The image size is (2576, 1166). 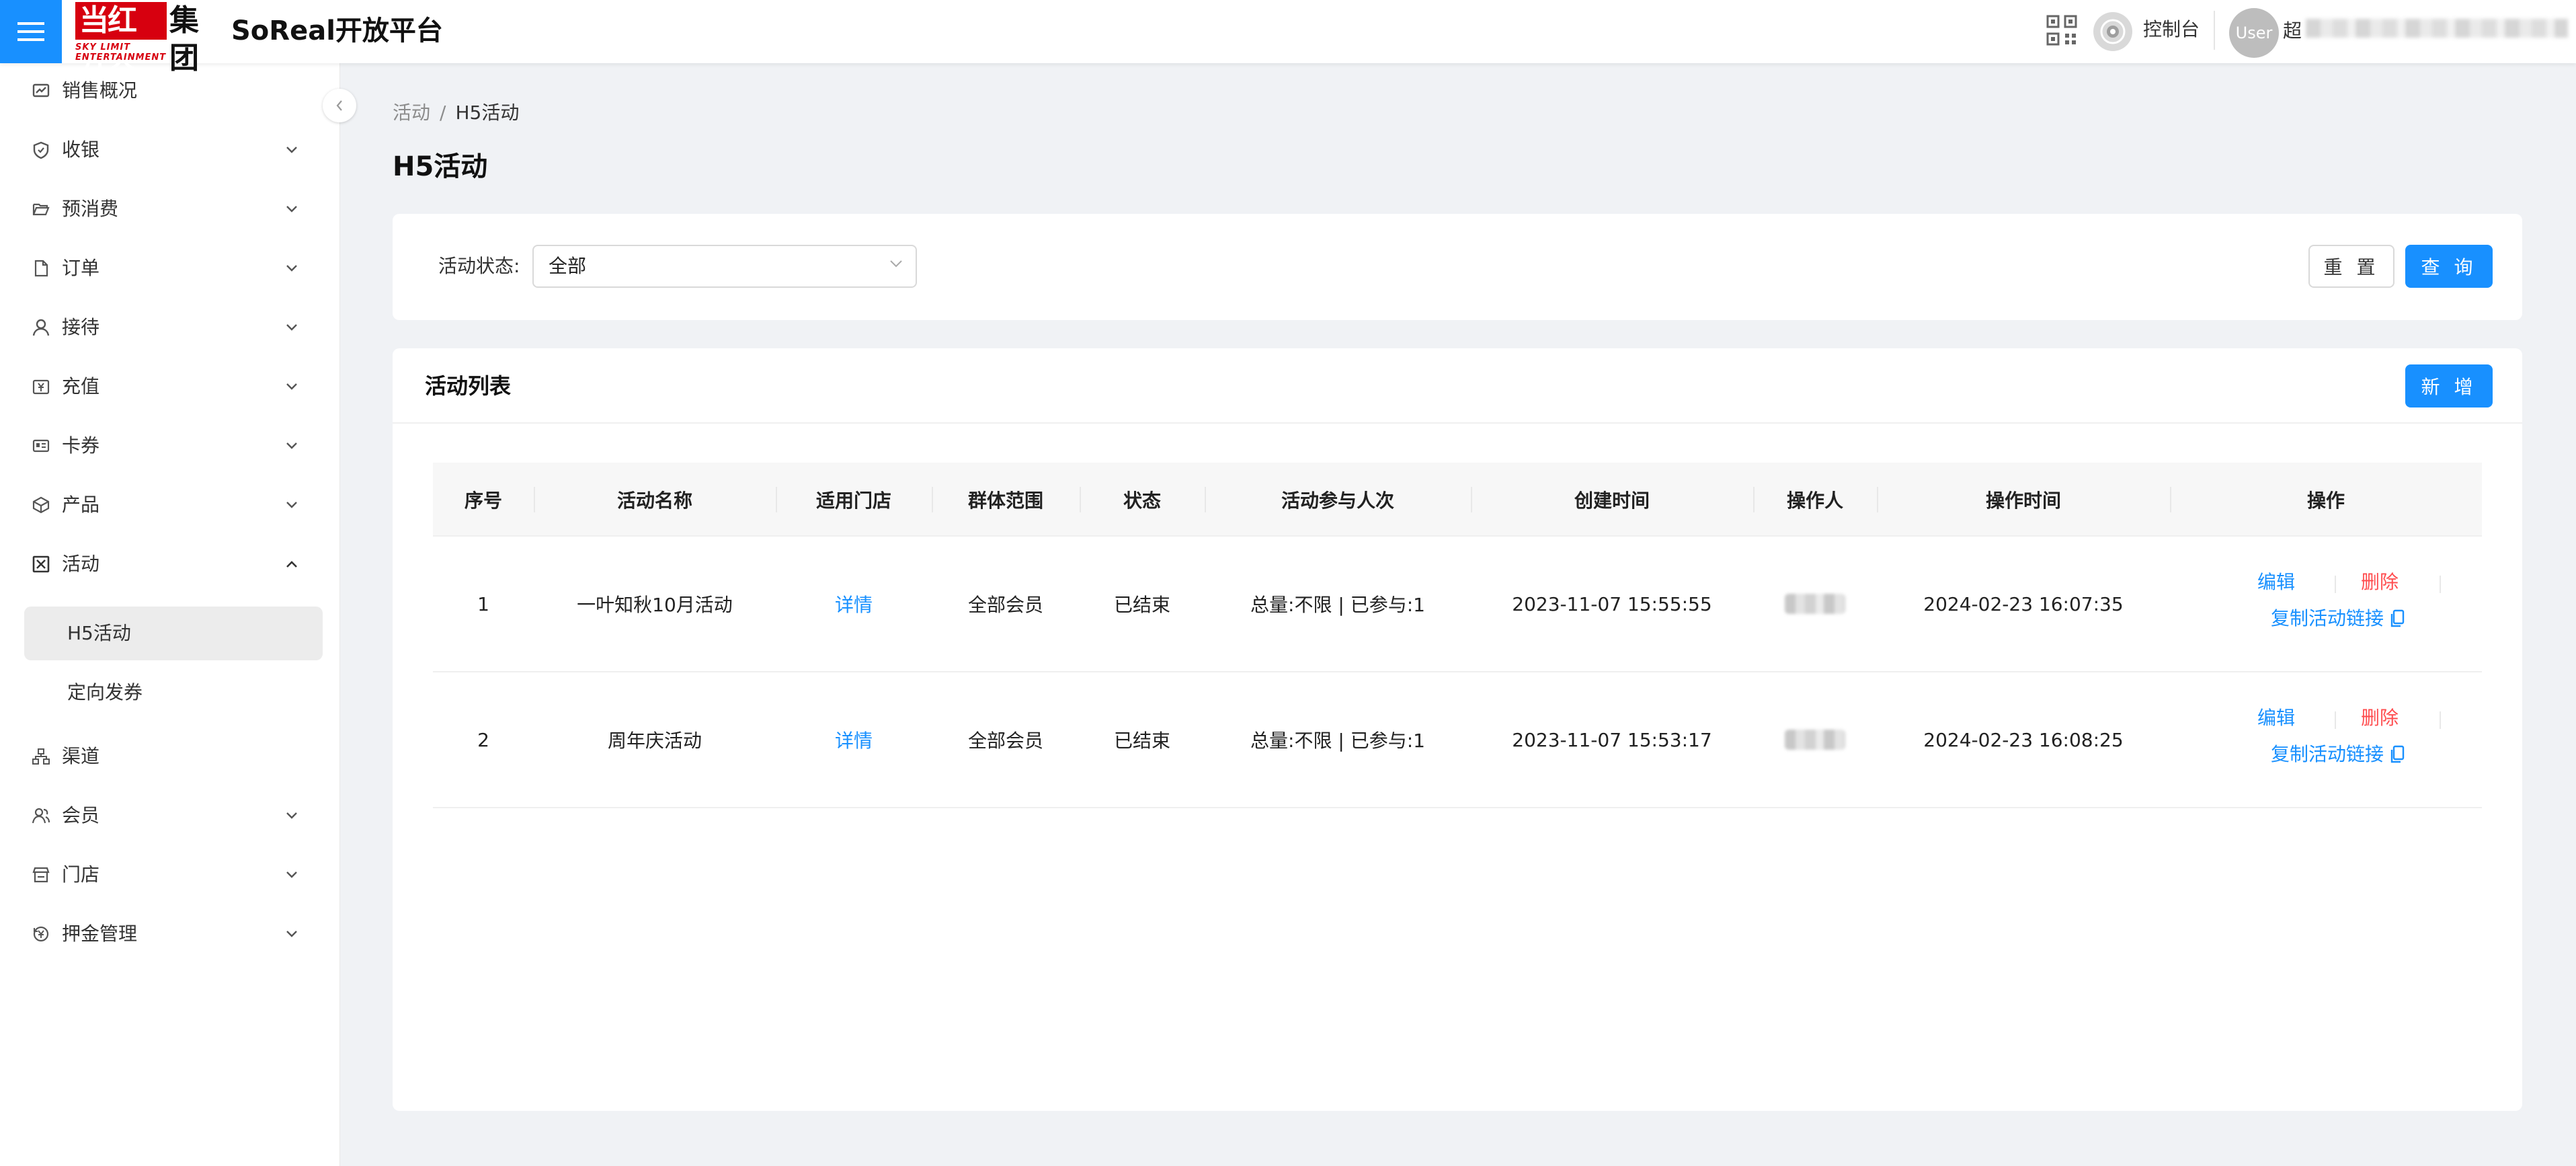 What do you see at coordinates (121, 52) in the screenshot?
I see `logo-tagline: SKY LIMIT ENTERTAINMENT` at bounding box center [121, 52].